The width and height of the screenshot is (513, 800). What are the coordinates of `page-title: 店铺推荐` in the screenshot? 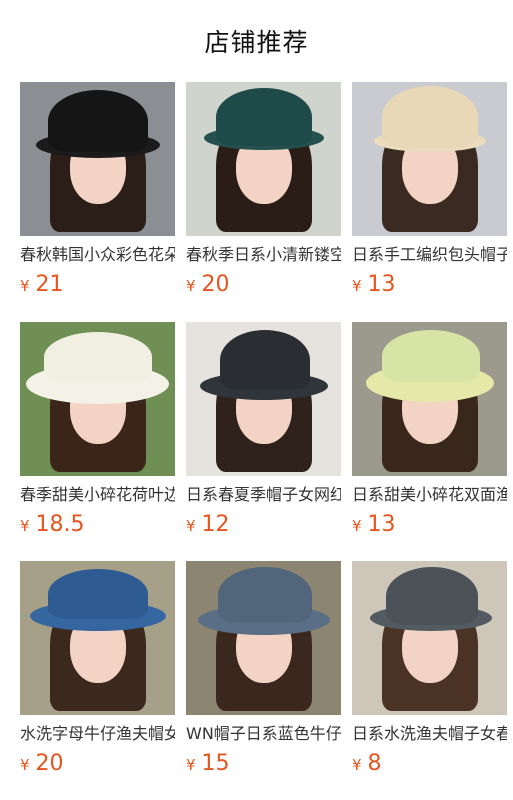 It's located at (256, 42).